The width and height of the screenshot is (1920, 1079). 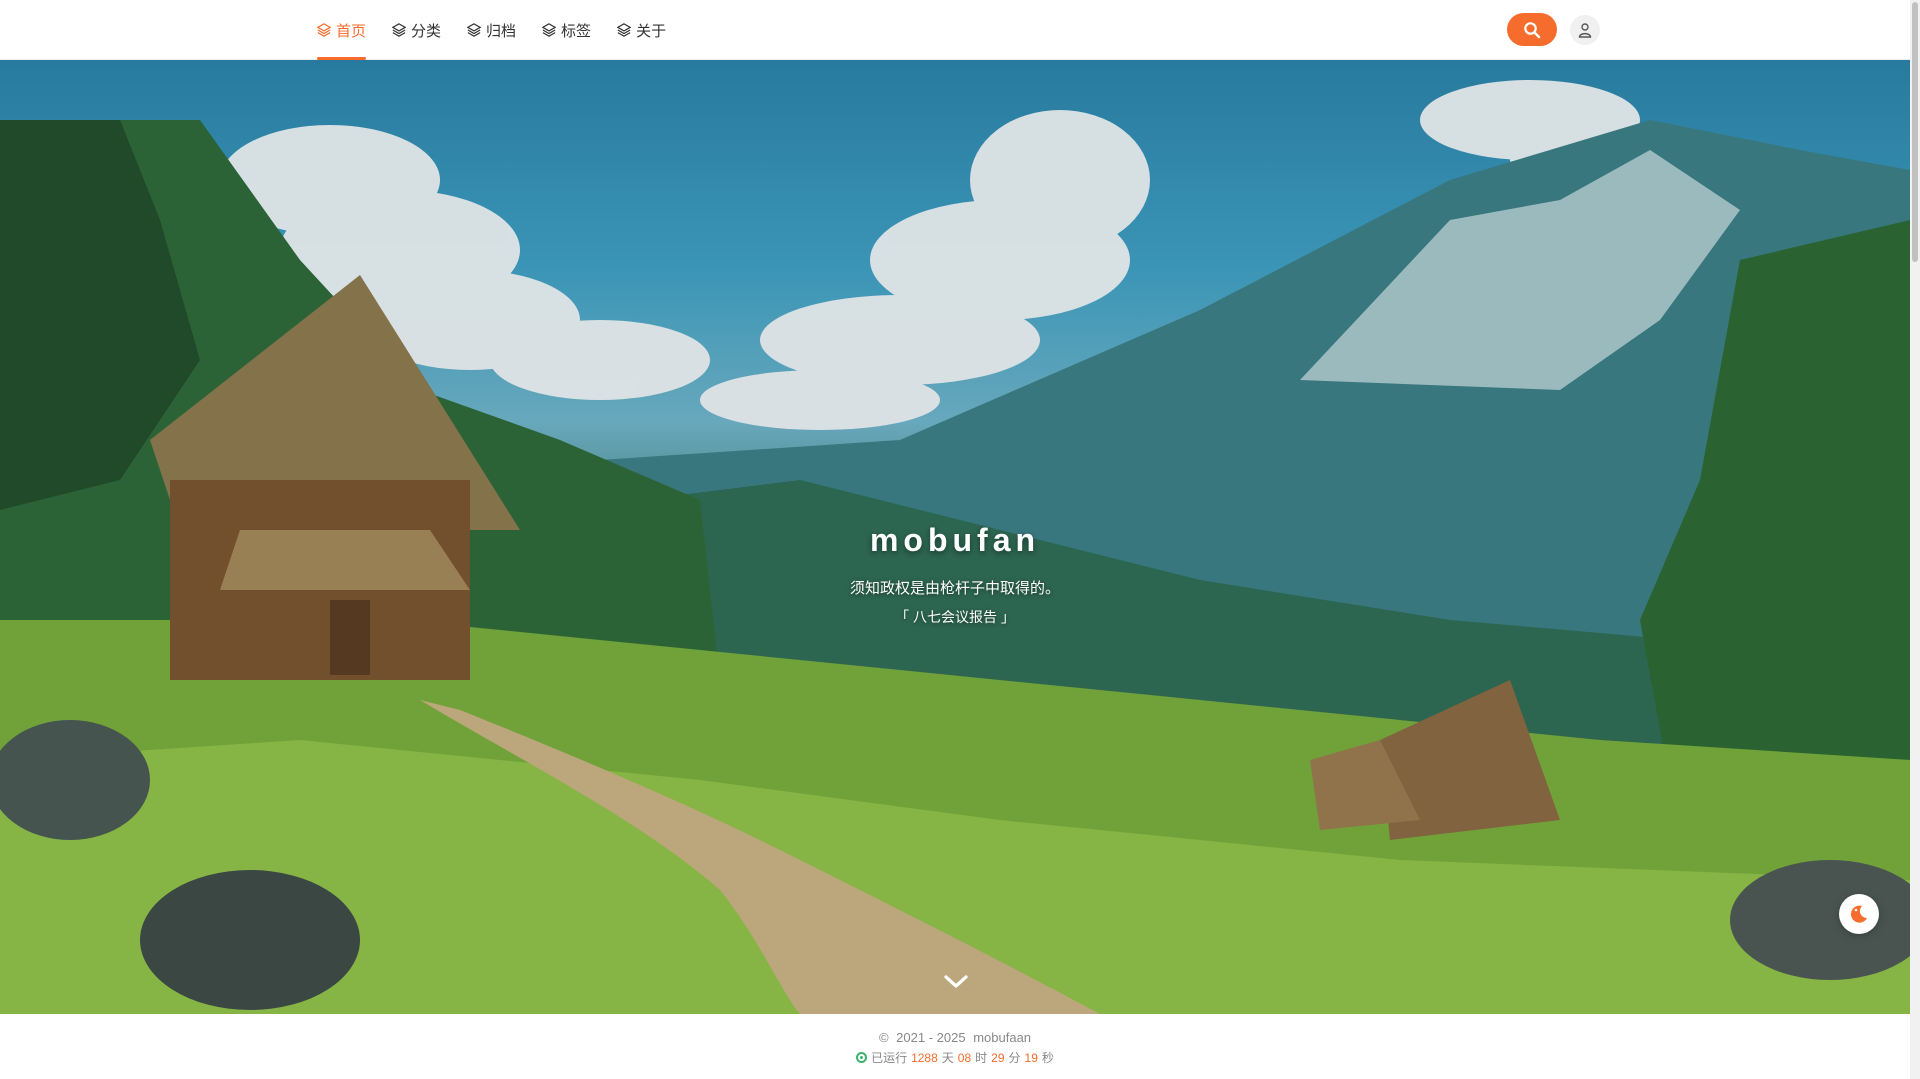 I want to click on moon-icon, so click(x=1858, y=914).